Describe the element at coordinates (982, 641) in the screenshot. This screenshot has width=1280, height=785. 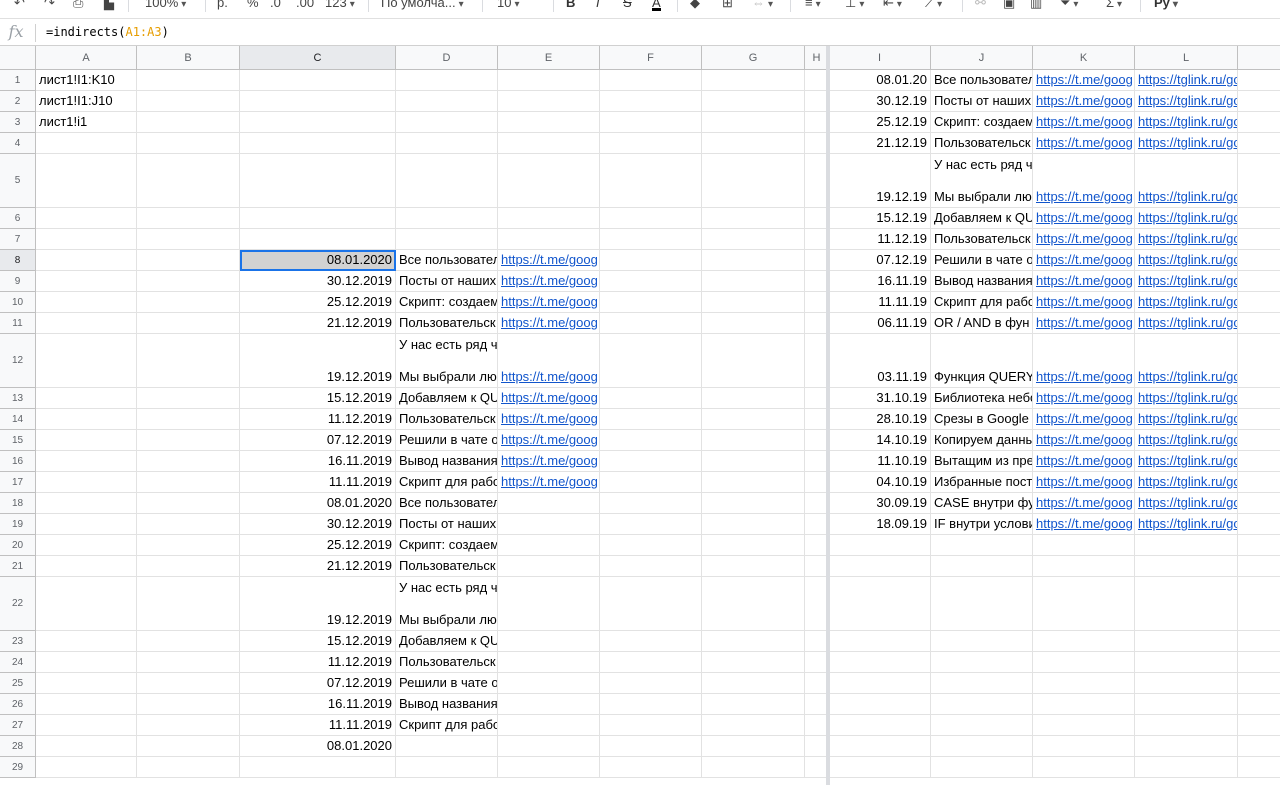
I see `cell-j23` at that location.